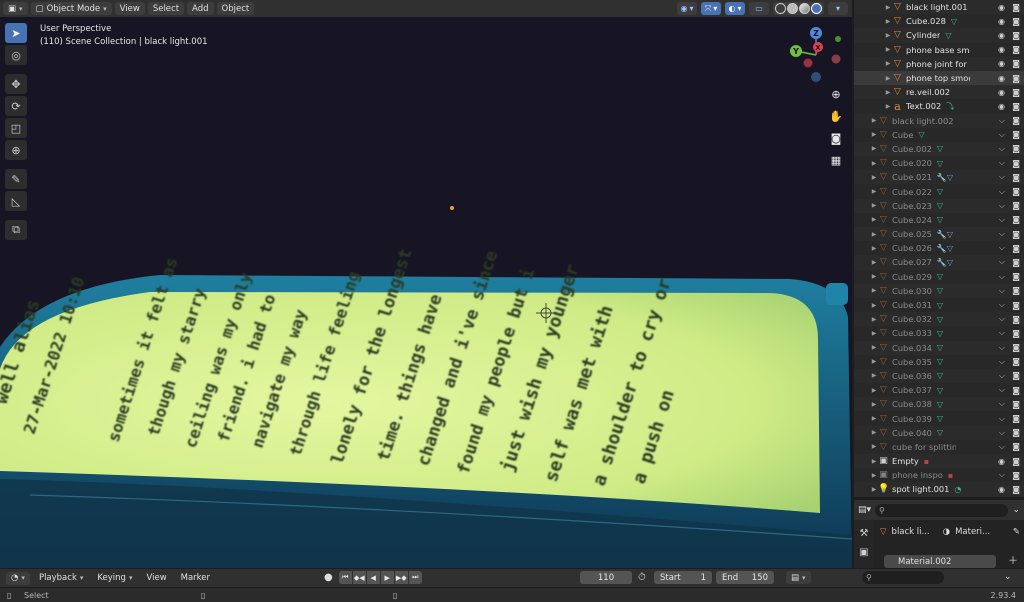 This screenshot has width=1024, height=602. Describe the element at coordinates (939, 7) in the screenshot. I see `outliner-row: ▶ ▽ black light.001 ◉ ◙` at that location.